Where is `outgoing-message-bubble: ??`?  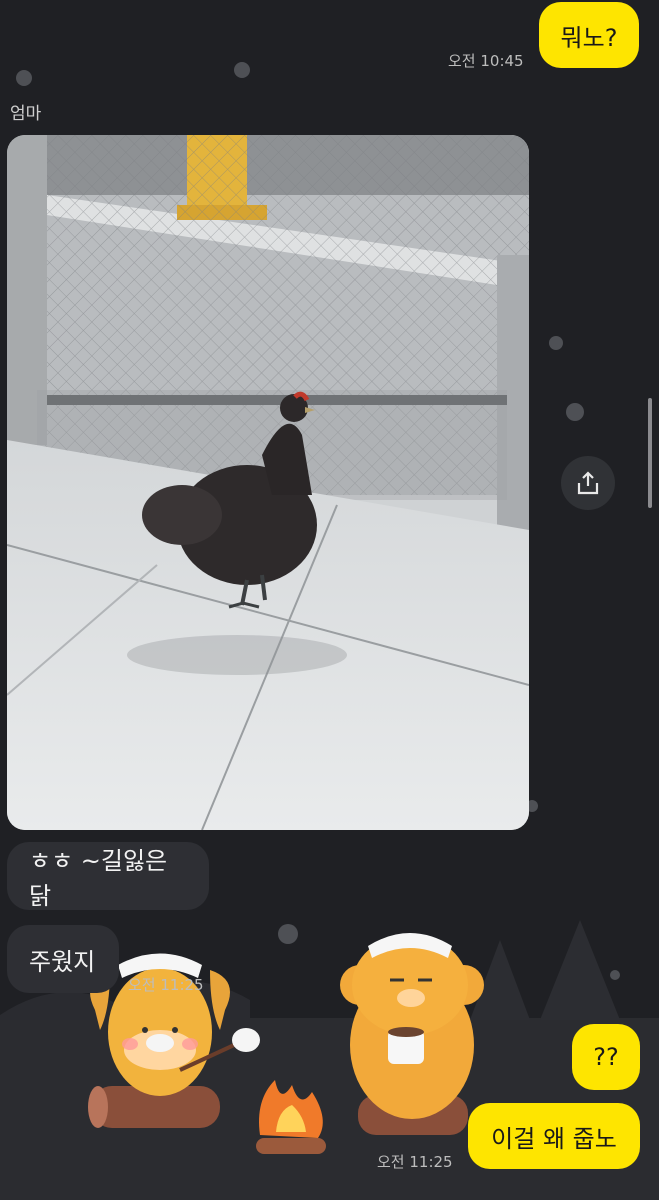 outgoing-message-bubble: ?? is located at coordinates (606, 1057).